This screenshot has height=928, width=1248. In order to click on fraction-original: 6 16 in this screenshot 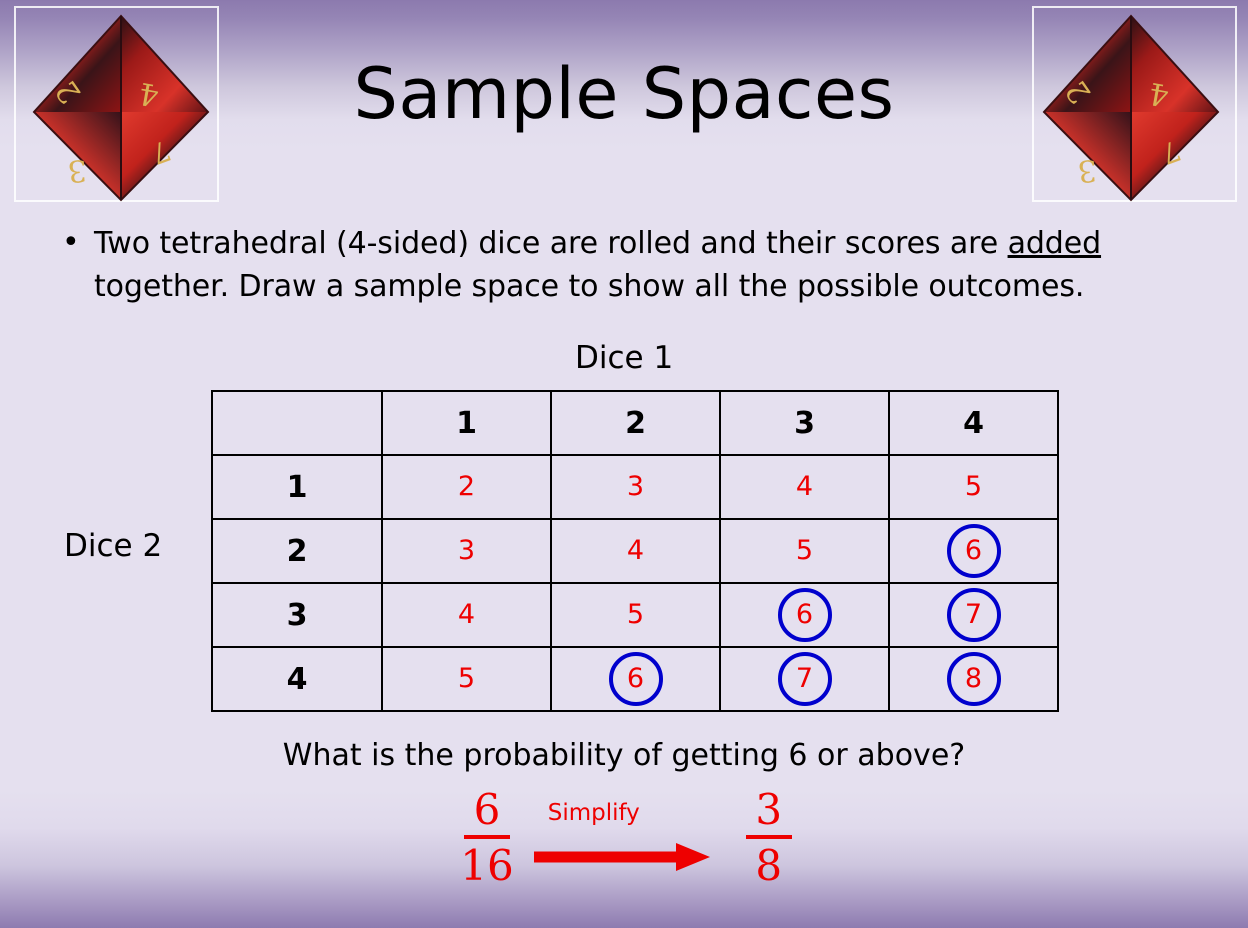, I will do `click(486, 838)`.